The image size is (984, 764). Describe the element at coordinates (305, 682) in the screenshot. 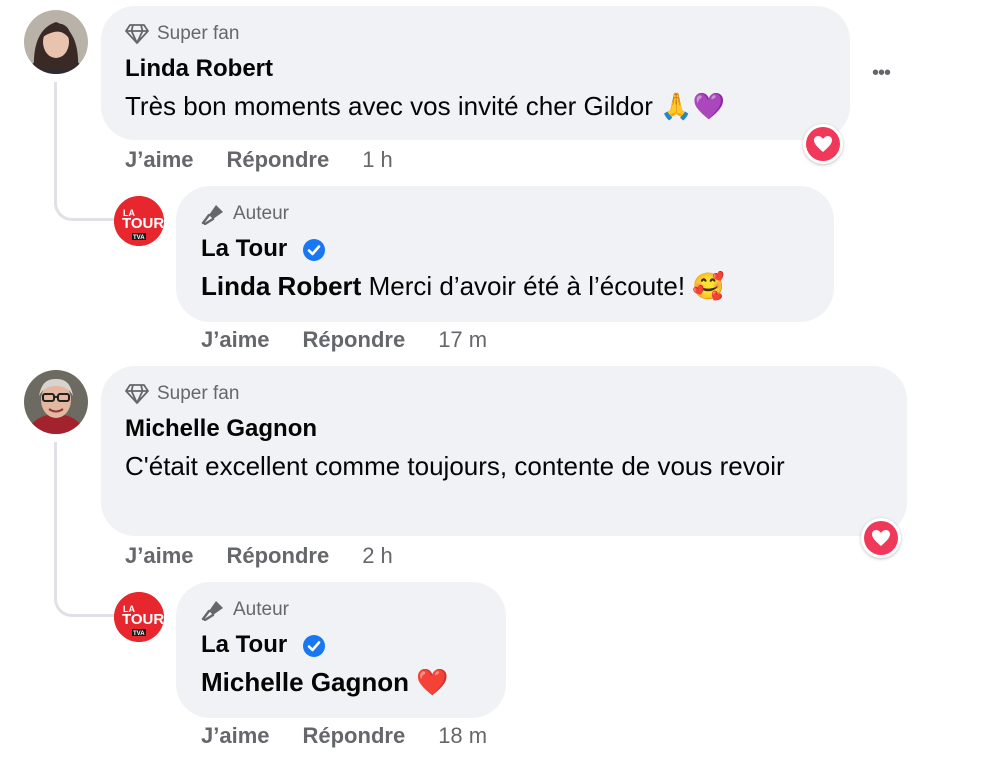

I see `mention-link: Michelle Gagnon` at that location.